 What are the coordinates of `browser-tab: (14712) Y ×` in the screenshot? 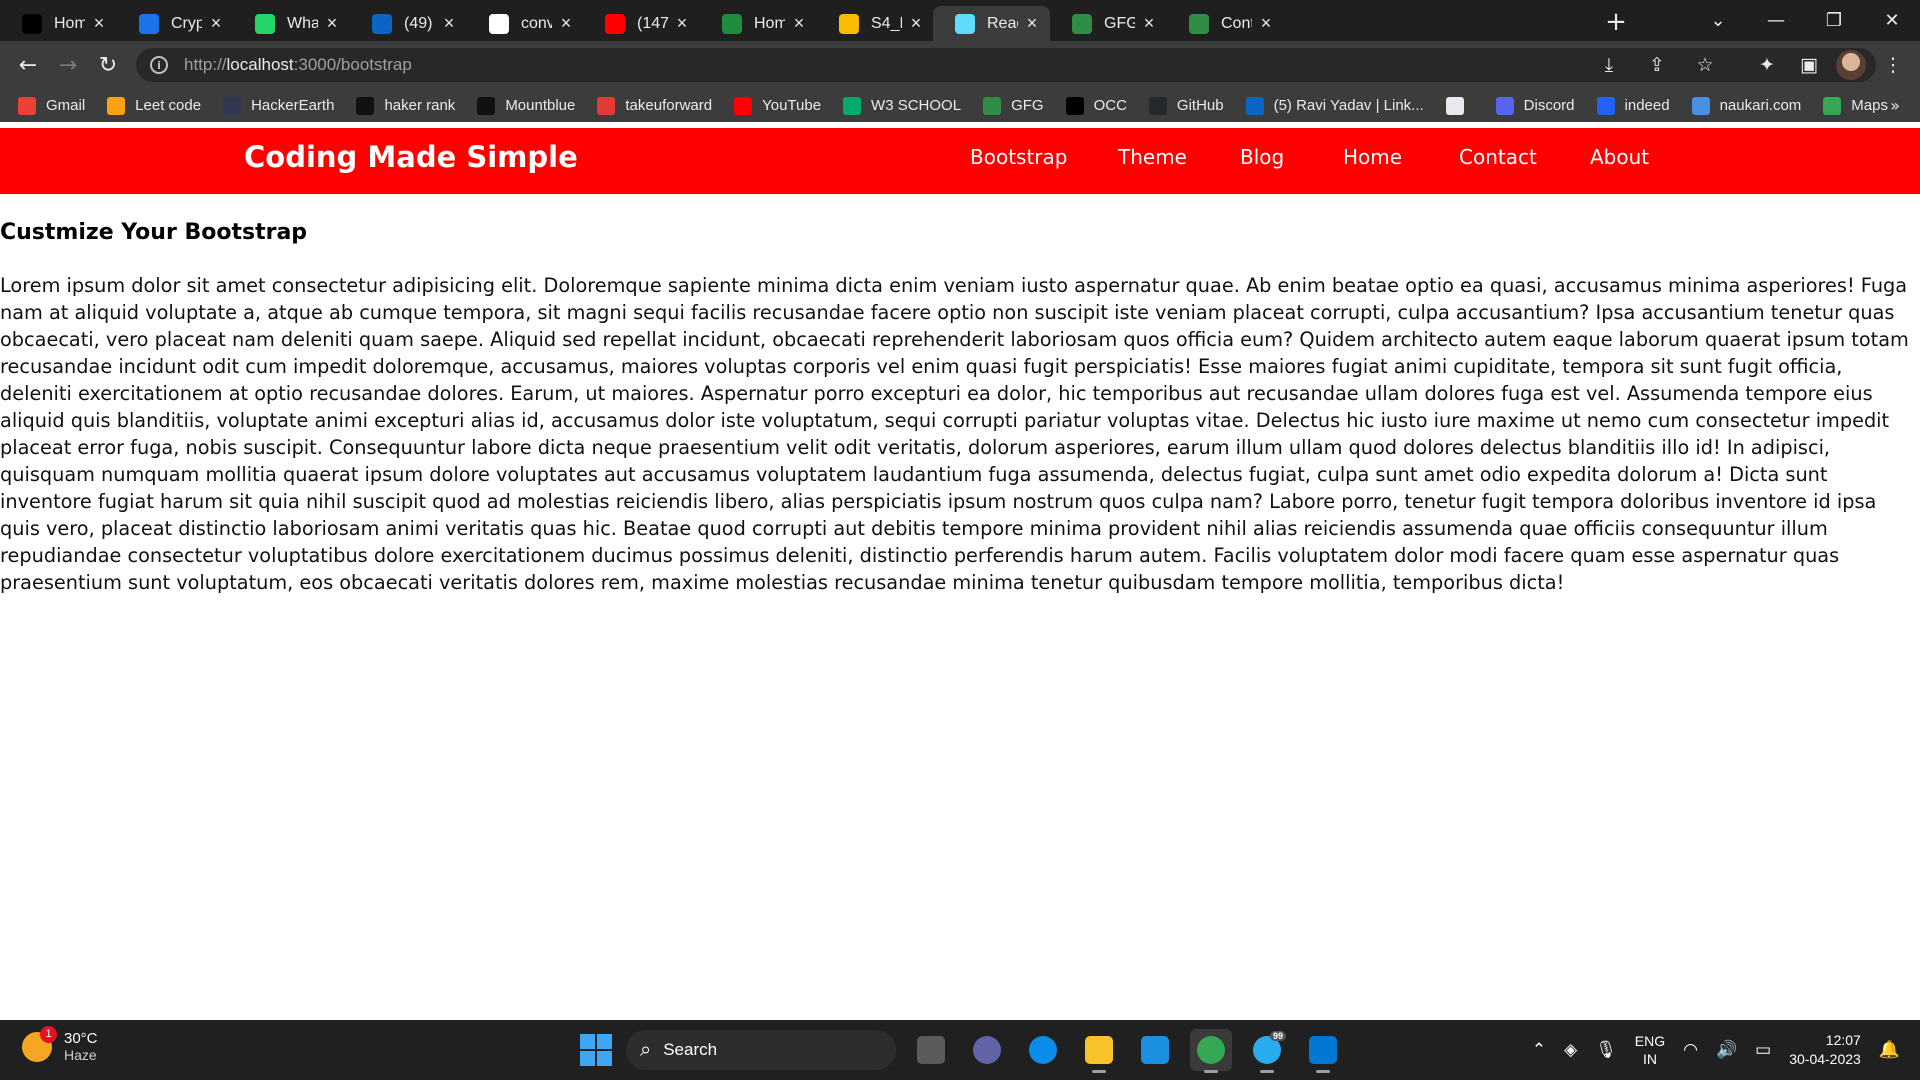 It's located at (641, 23).